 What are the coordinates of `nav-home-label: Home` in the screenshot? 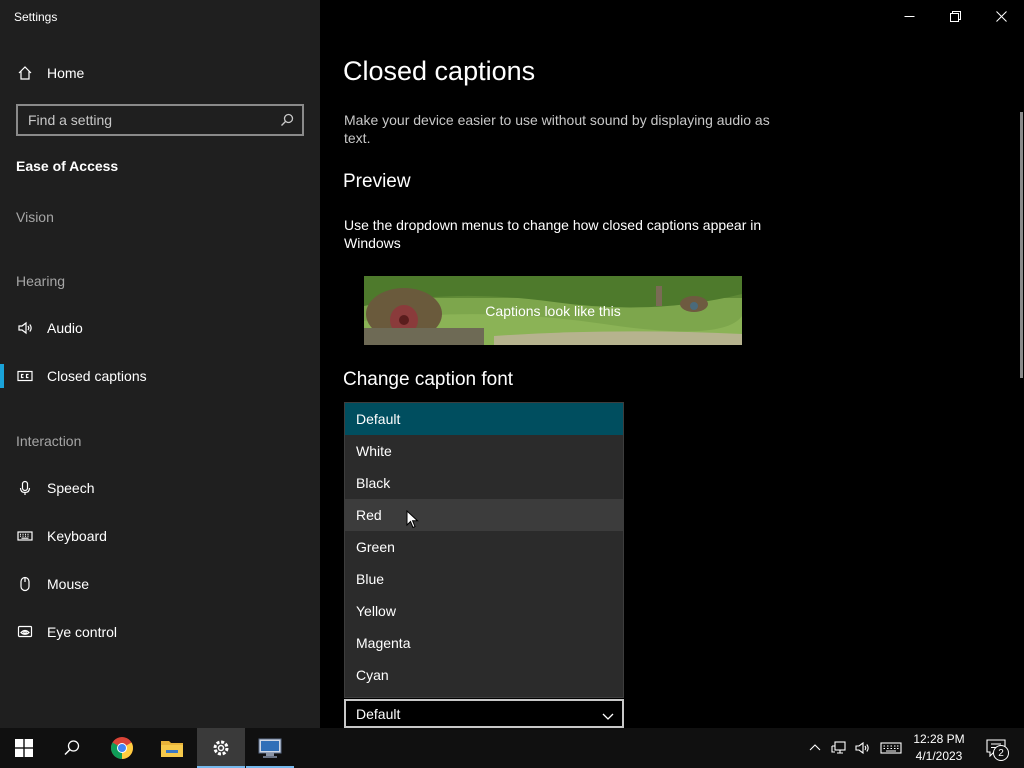 It's located at (66, 73).